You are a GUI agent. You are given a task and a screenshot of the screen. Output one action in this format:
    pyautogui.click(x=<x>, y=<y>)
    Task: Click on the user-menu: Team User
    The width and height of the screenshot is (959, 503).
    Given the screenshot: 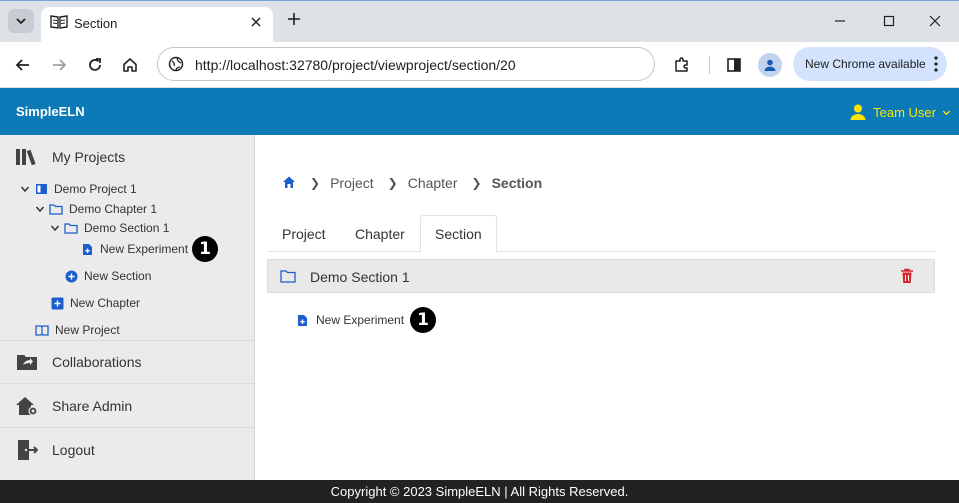 What is the action you would take?
    pyautogui.click(x=900, y=112)
    